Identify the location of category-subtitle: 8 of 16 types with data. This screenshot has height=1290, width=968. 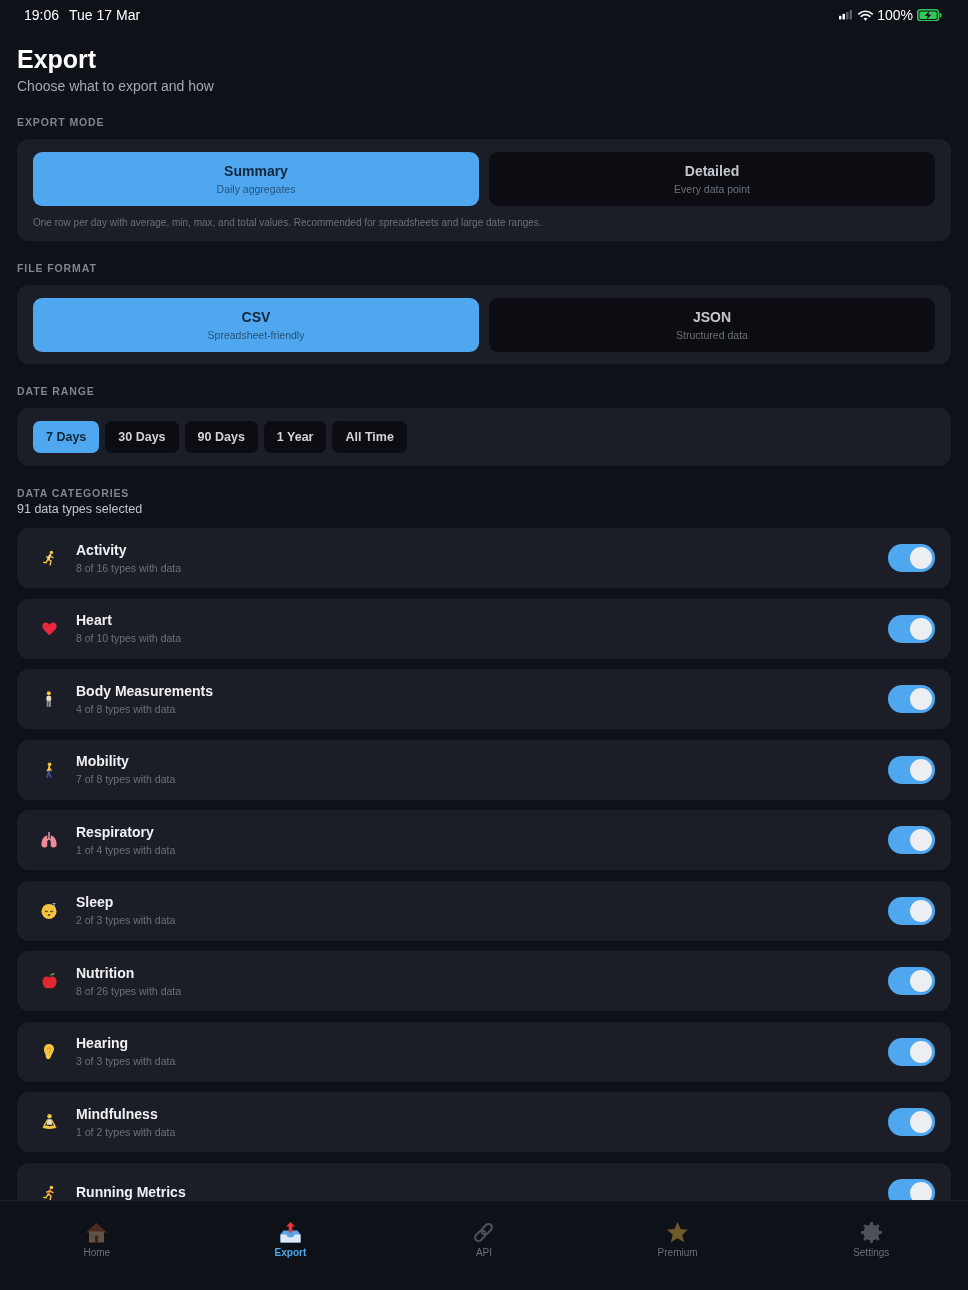
(129, 568).